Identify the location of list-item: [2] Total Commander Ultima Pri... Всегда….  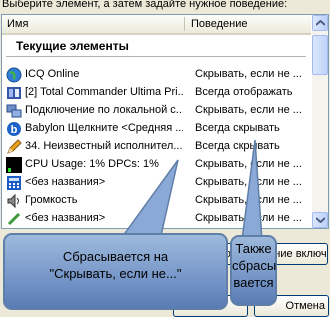
(156, 93).